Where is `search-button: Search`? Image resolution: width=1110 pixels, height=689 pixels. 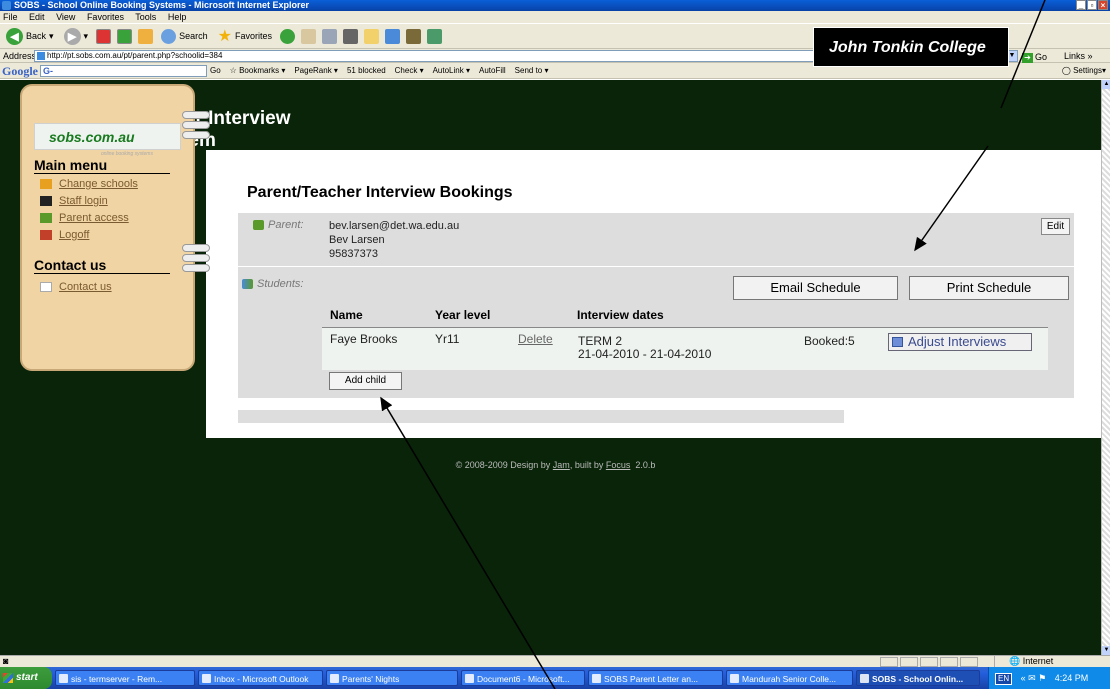
search-button: Search is located at coordinates (184, 36).